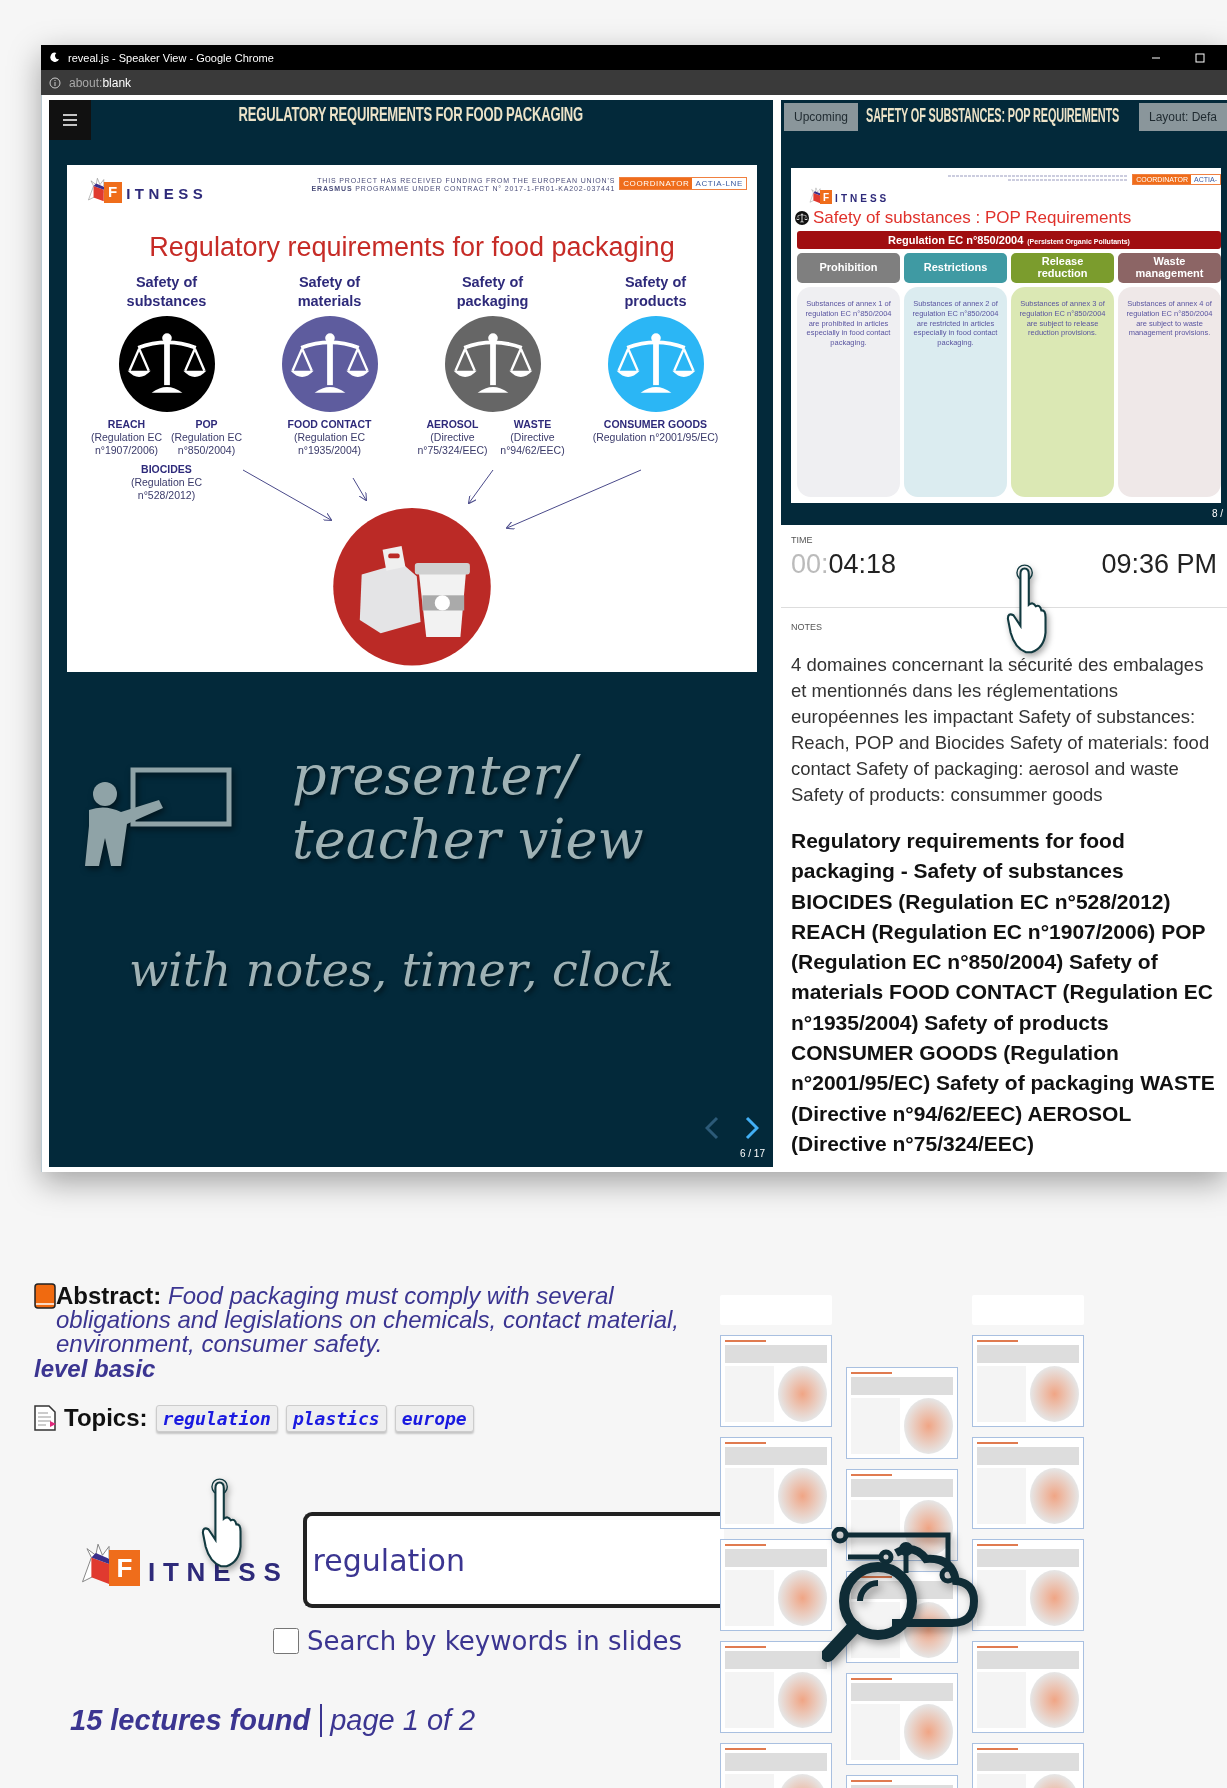  I want to click on regulation-text: POP (Regulation EC n°850/2004), so click(206, 437).